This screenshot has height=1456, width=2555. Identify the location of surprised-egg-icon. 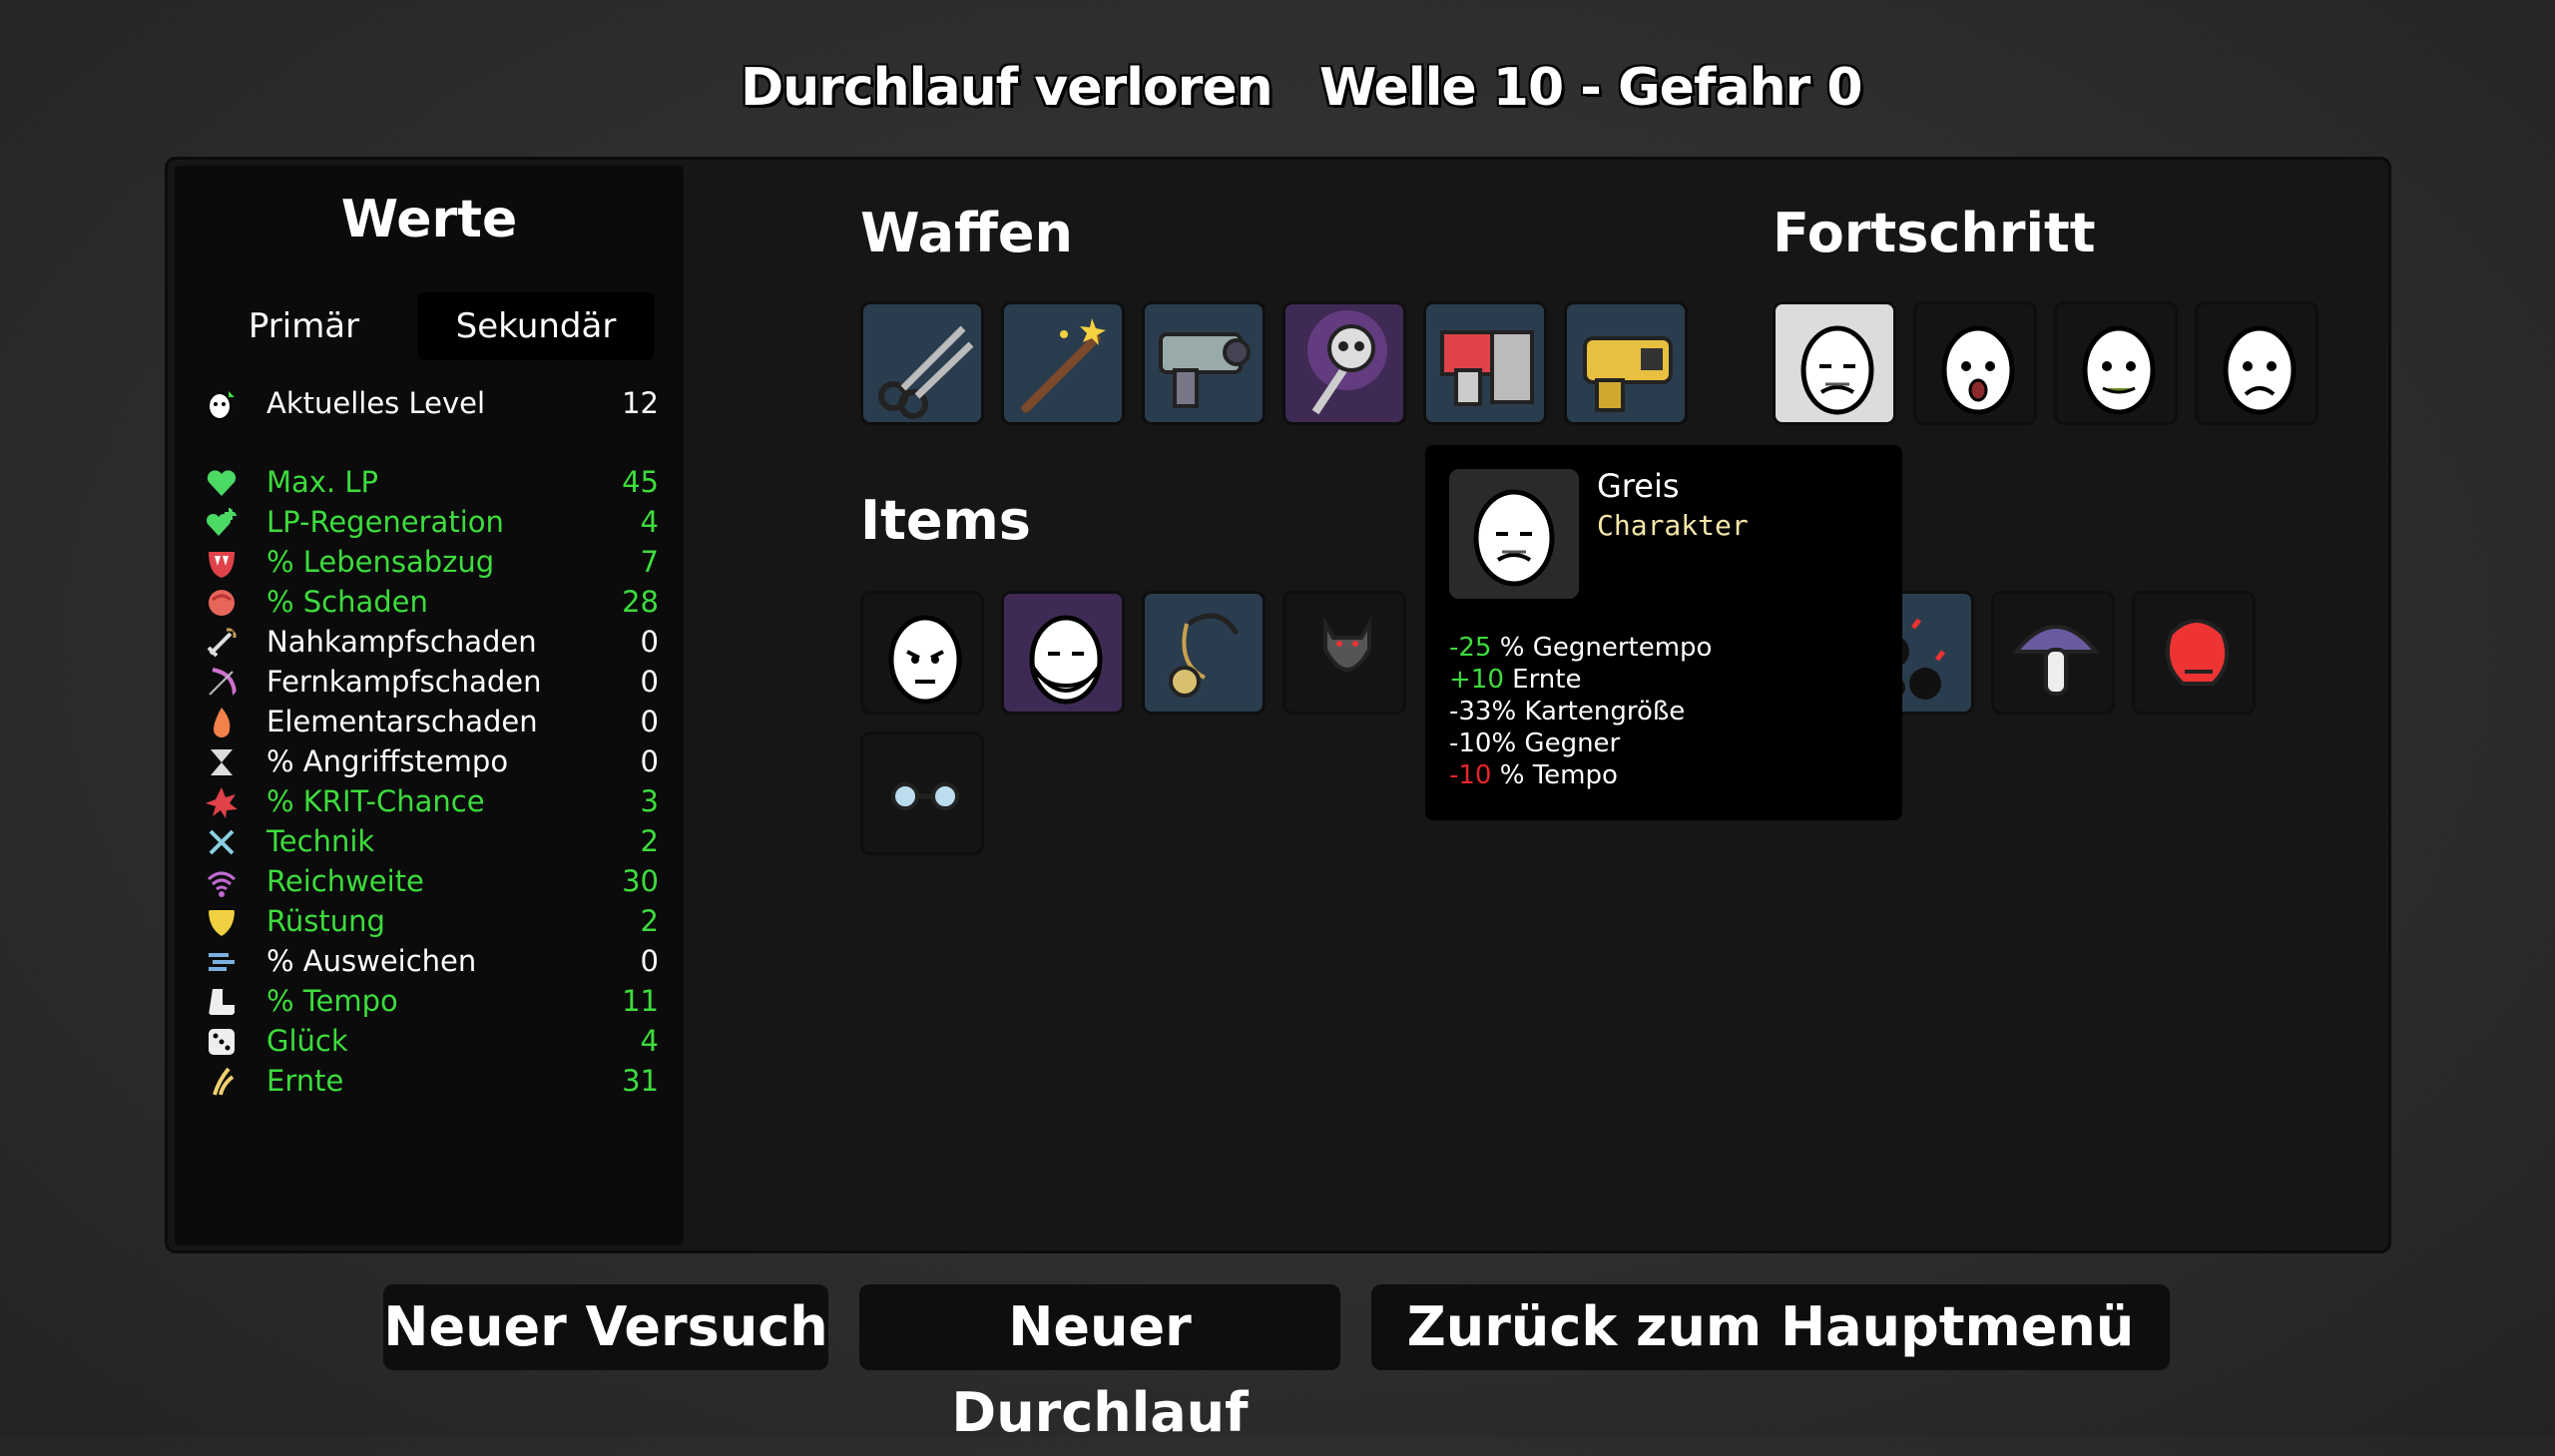
(1978, 370).